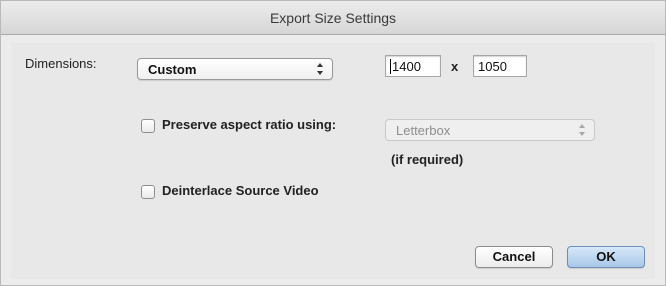  What do you see at coordinates (514, 257) in the screenshot?
I see `cancel-button: Cancel` at bounding box center [514, 257].